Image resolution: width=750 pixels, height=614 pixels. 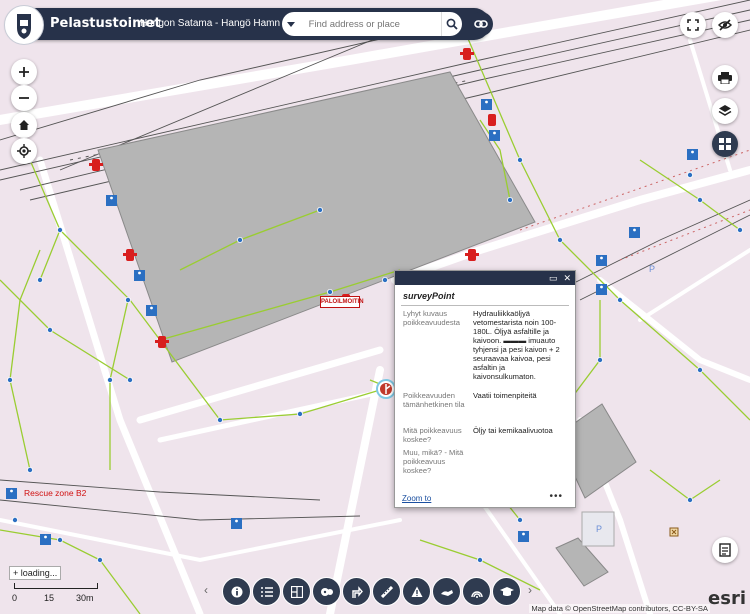 I want to click on poi-icon, so click(x=674, y=532).